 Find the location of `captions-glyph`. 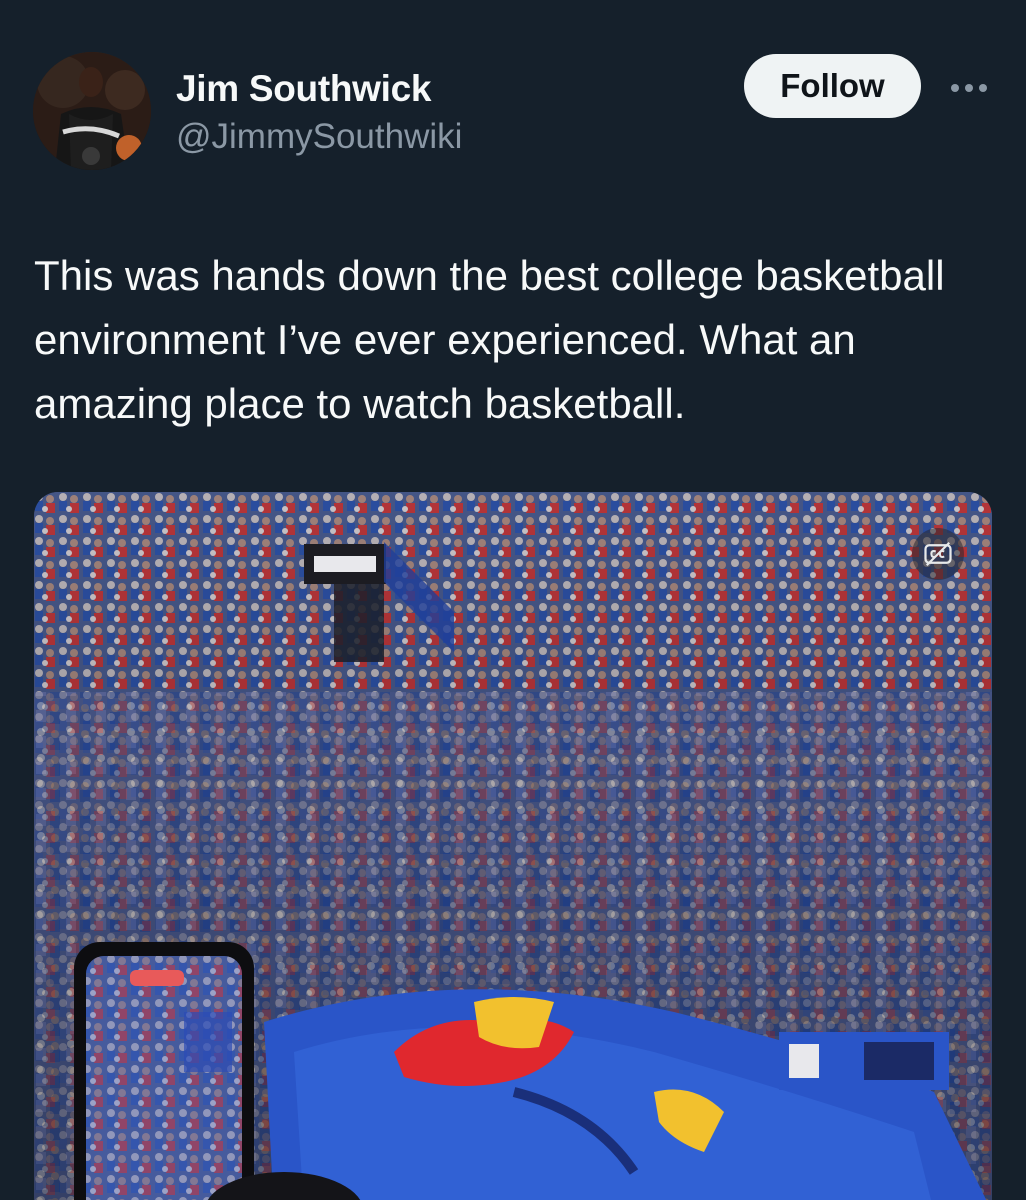

captions-glyph is located at coordinates (938, 554).